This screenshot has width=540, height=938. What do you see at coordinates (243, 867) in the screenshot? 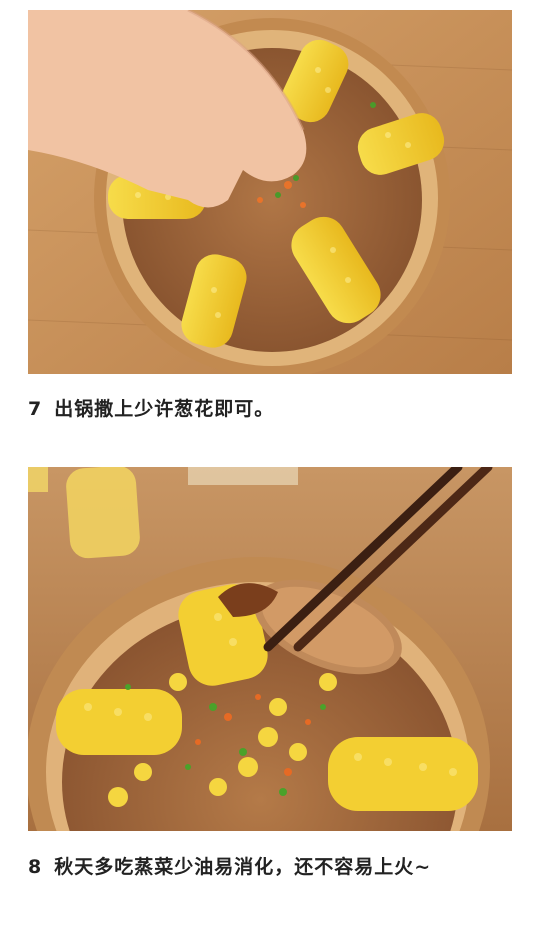
I see `step-text: 秋天多吃蒸菜少油易消化，还不容易上火~` at bounding box center [243, 867].